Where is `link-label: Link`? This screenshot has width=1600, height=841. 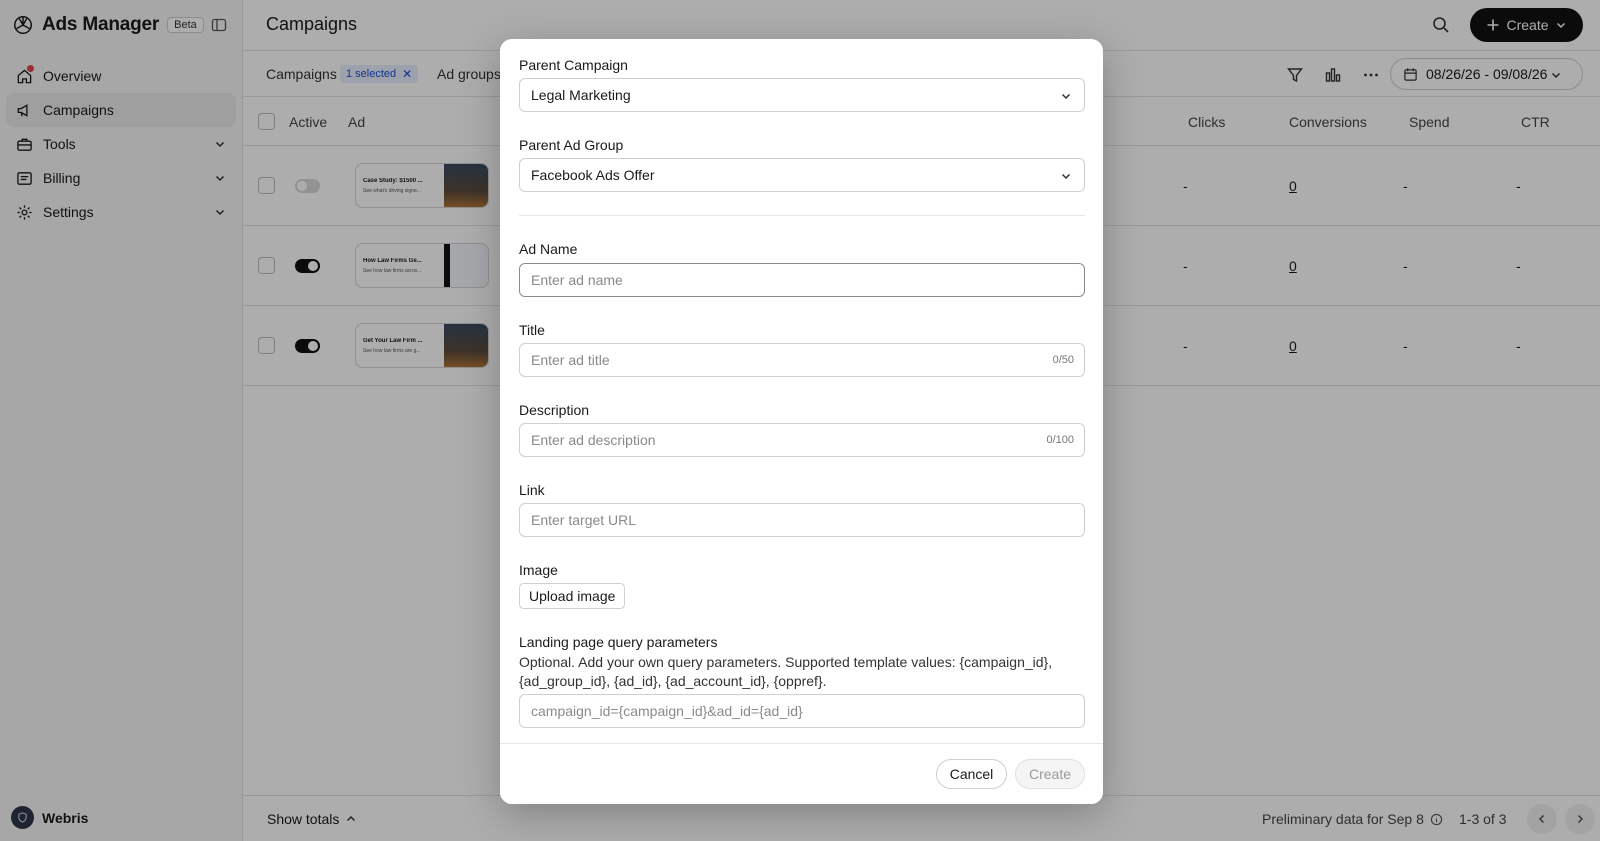 link-label: Link is located at coordinates (532, 490).